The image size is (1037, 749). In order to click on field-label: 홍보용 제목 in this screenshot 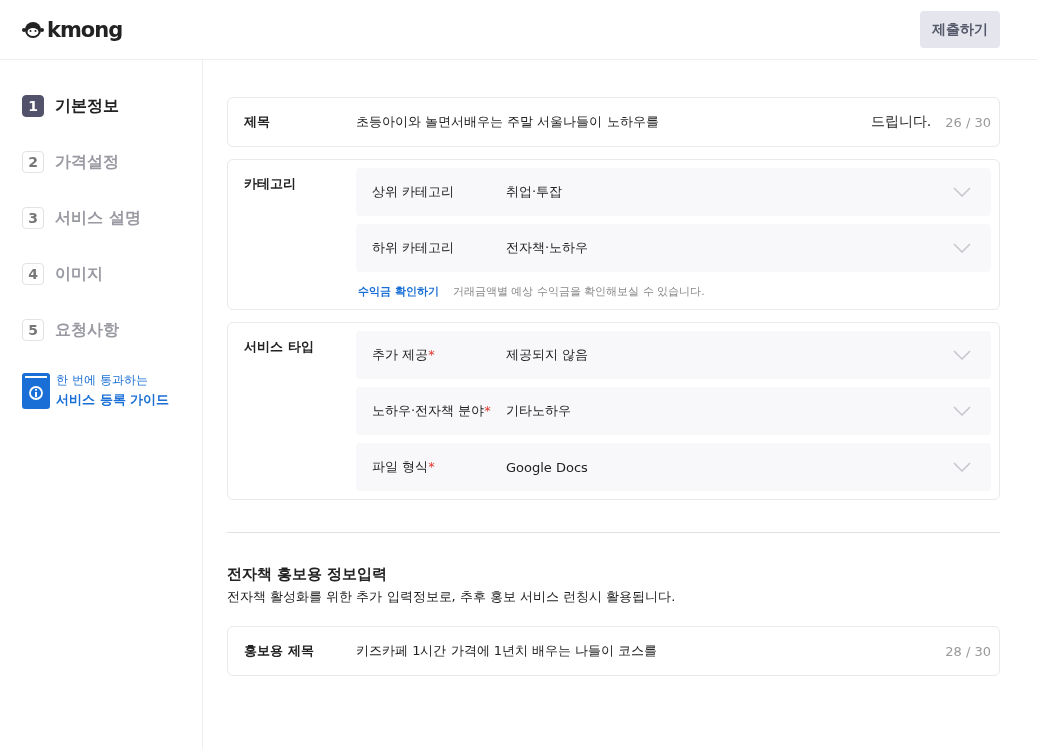, I will do `click(279, 651)`.